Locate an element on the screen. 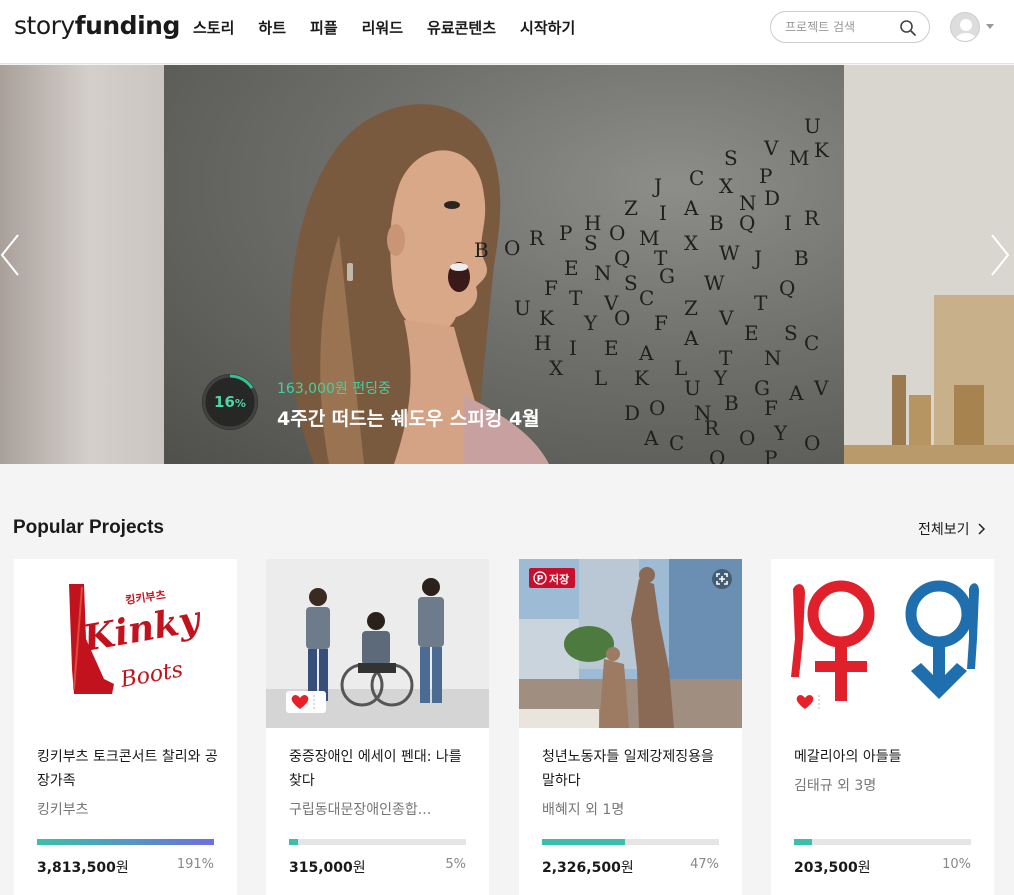 The height and width of the screenshot is (895, 1014). hero-project-title: 4주간 떠드는 쉐도우 스피킹 4월 is located at coordinates (408, 417).